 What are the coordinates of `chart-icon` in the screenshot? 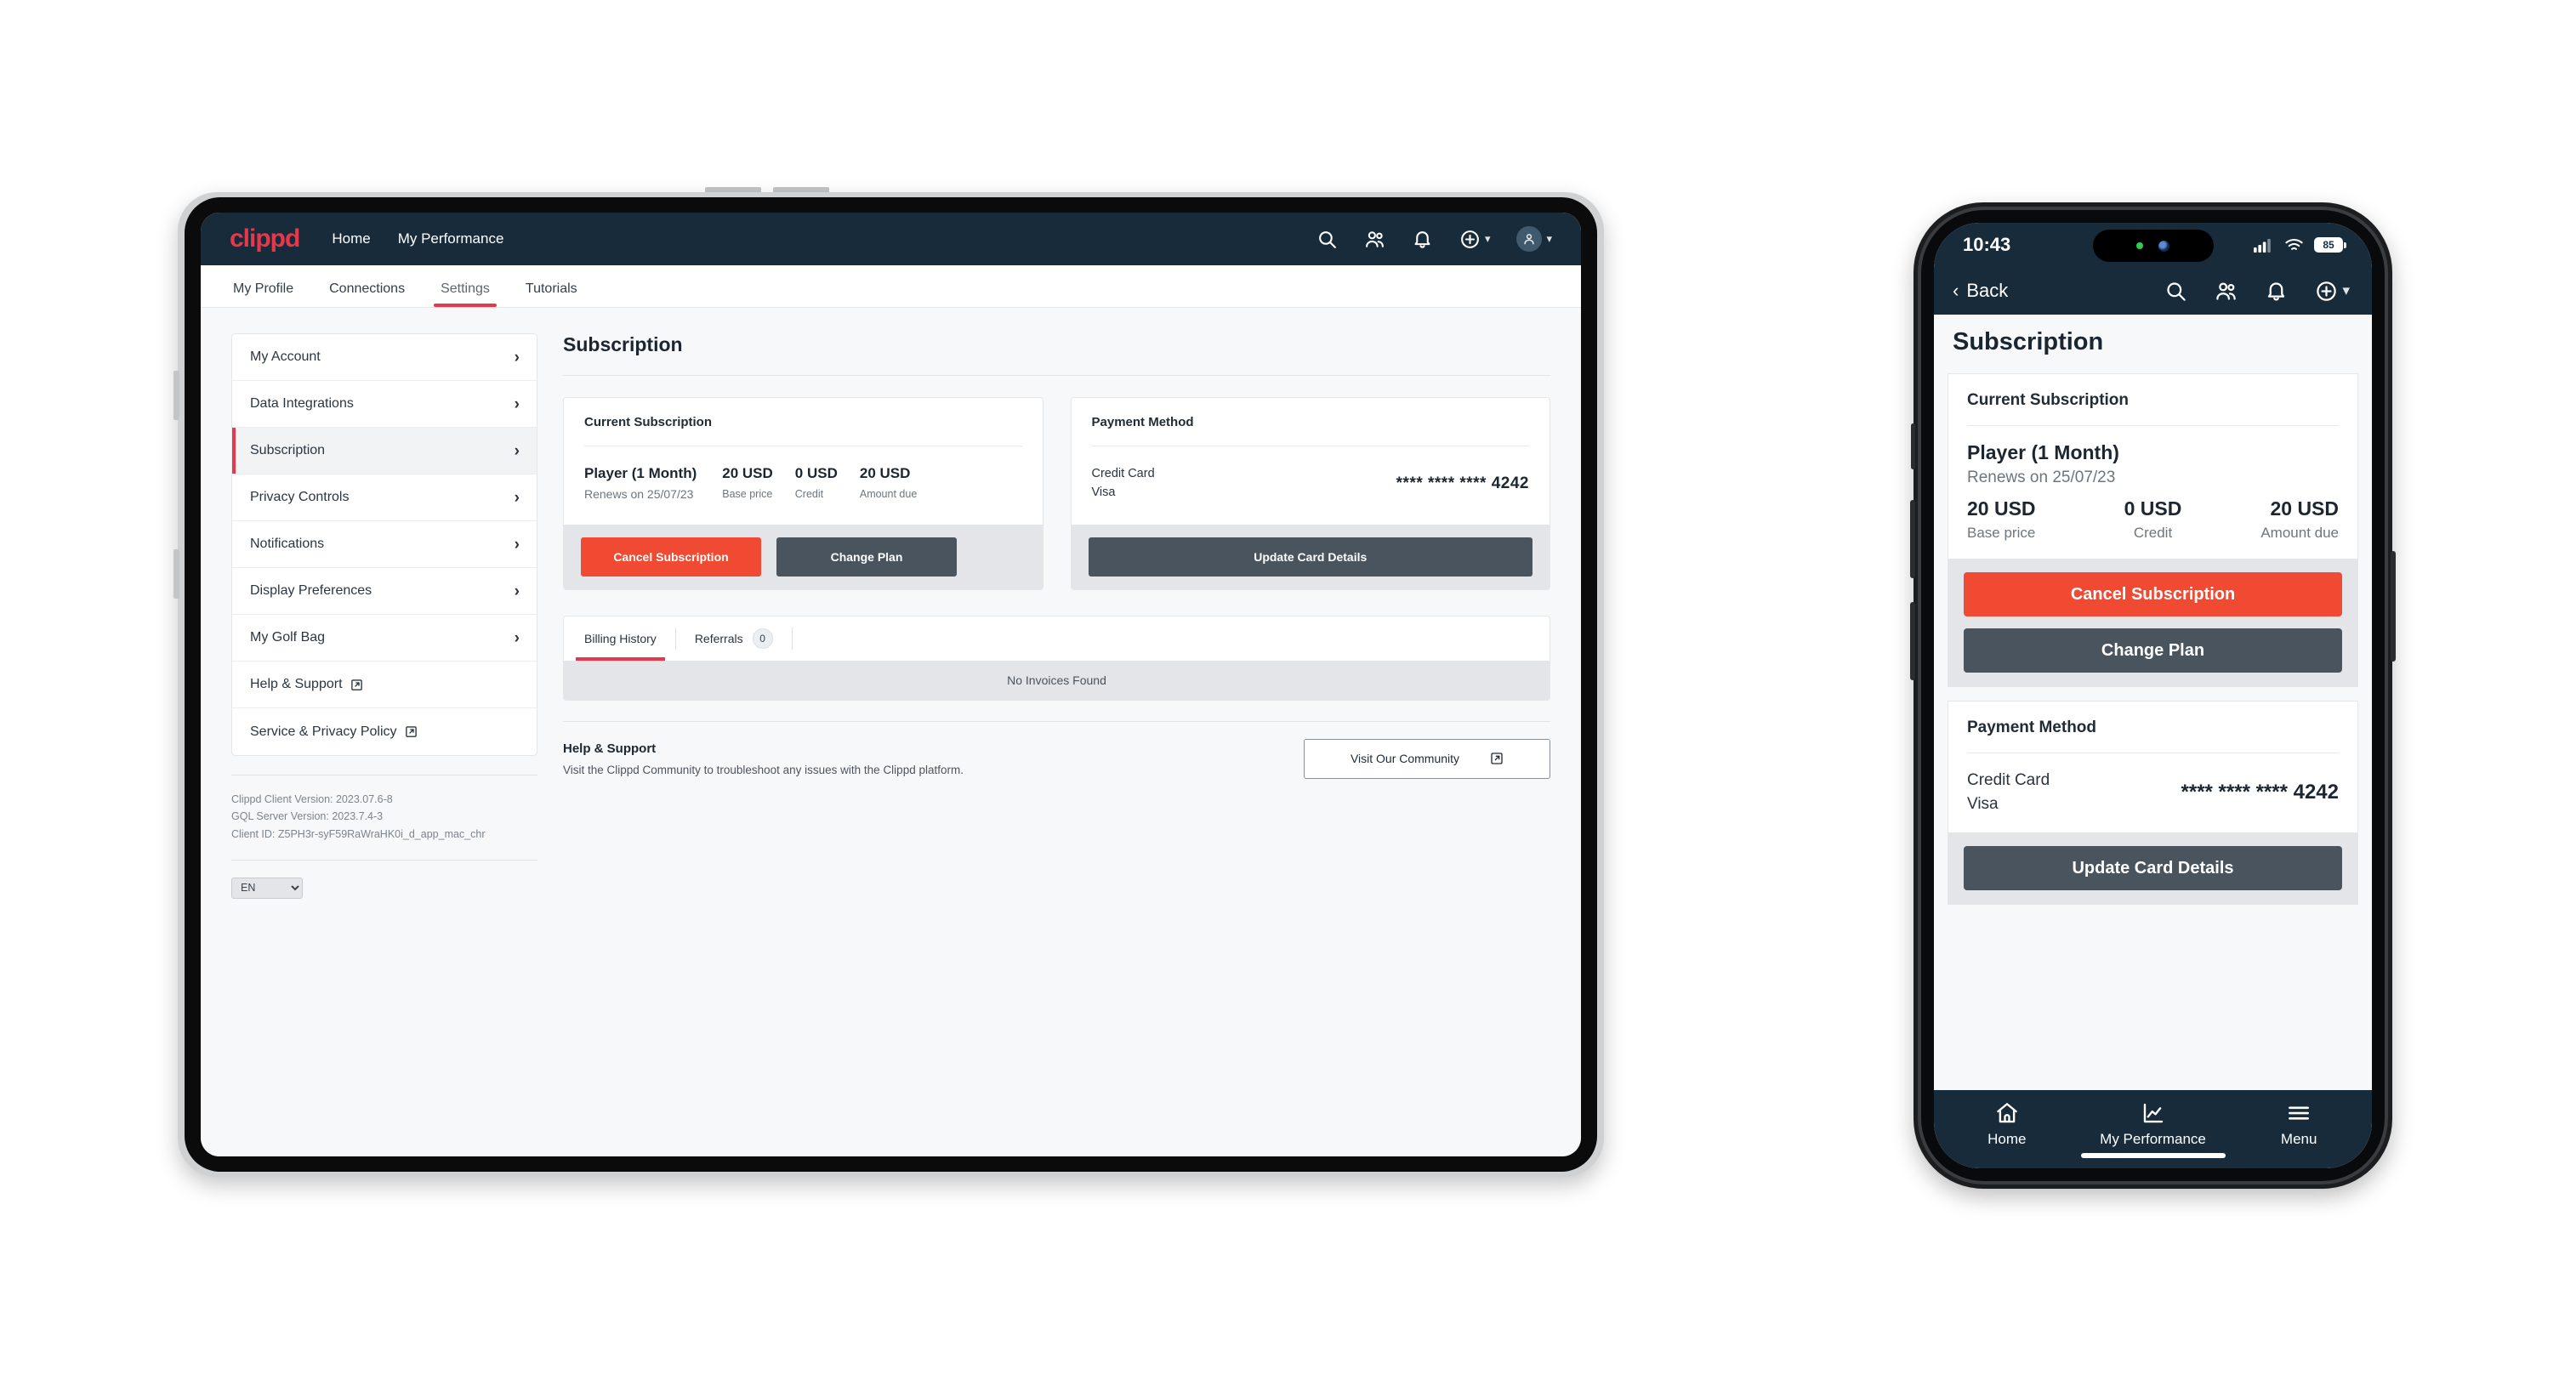 It's located at (2153, 1113).